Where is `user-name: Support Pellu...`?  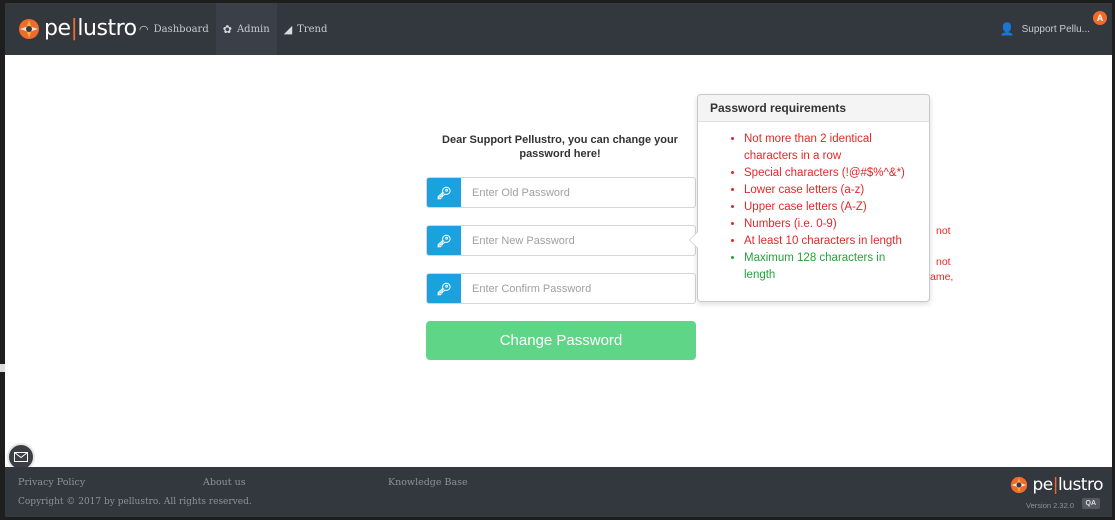
user-name: Support Pellu... is located at coordinates (1055, 29).